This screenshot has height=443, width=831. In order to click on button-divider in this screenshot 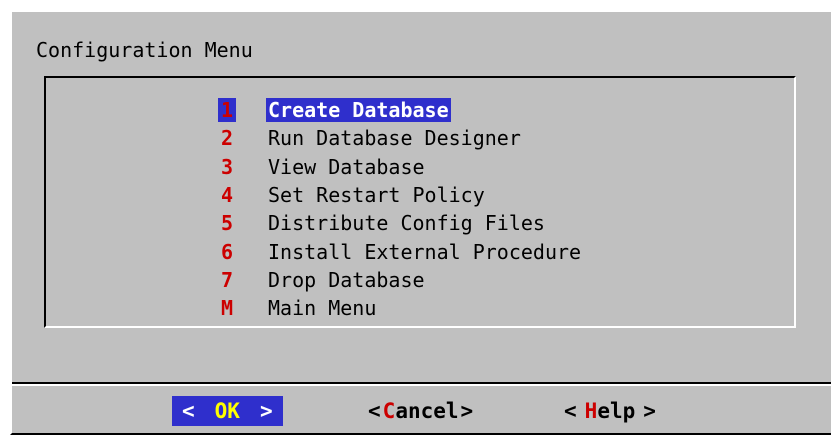, I will do `click(421, 384)`.